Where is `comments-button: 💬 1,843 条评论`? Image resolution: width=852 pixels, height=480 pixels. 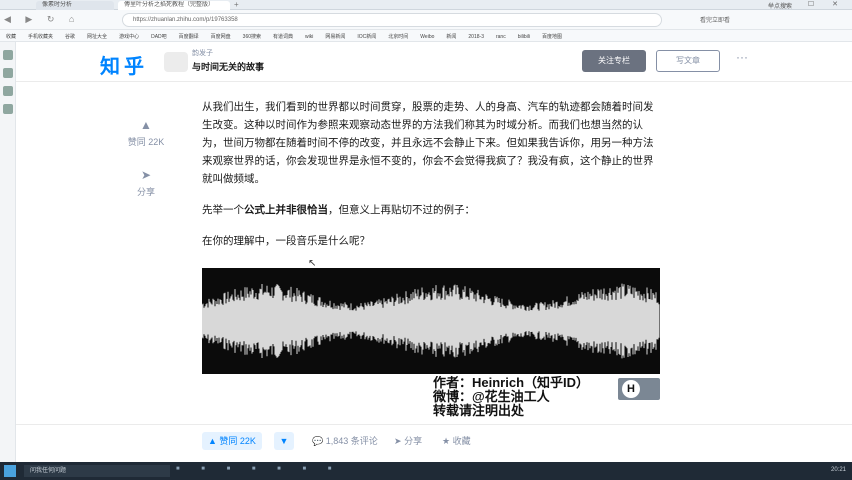
comments-button: 💬 1,843 条评论 is located at coordinates (345, 440).